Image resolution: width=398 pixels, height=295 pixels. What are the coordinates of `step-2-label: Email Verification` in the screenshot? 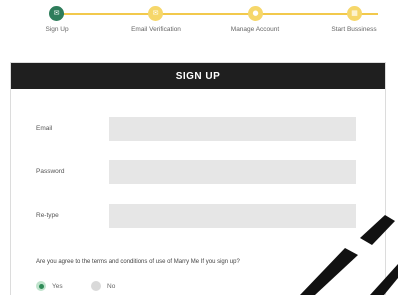 It's located at (156, 29).